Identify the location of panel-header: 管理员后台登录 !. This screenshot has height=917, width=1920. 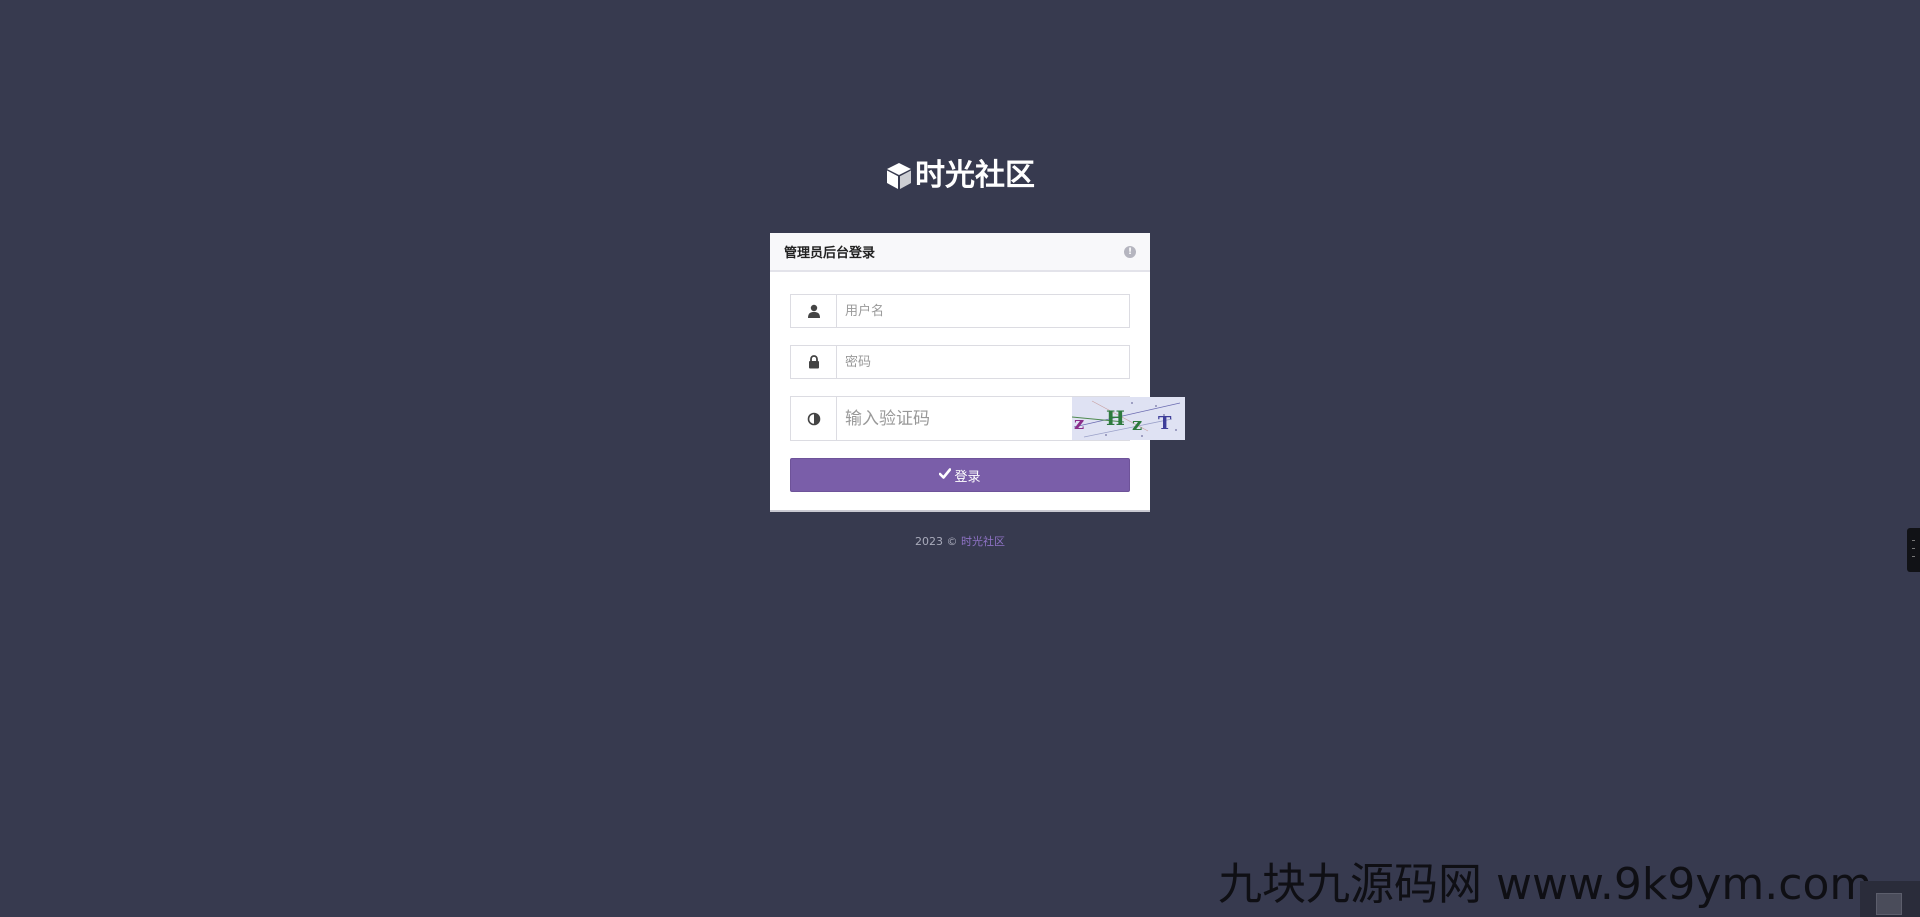
(960, 252).